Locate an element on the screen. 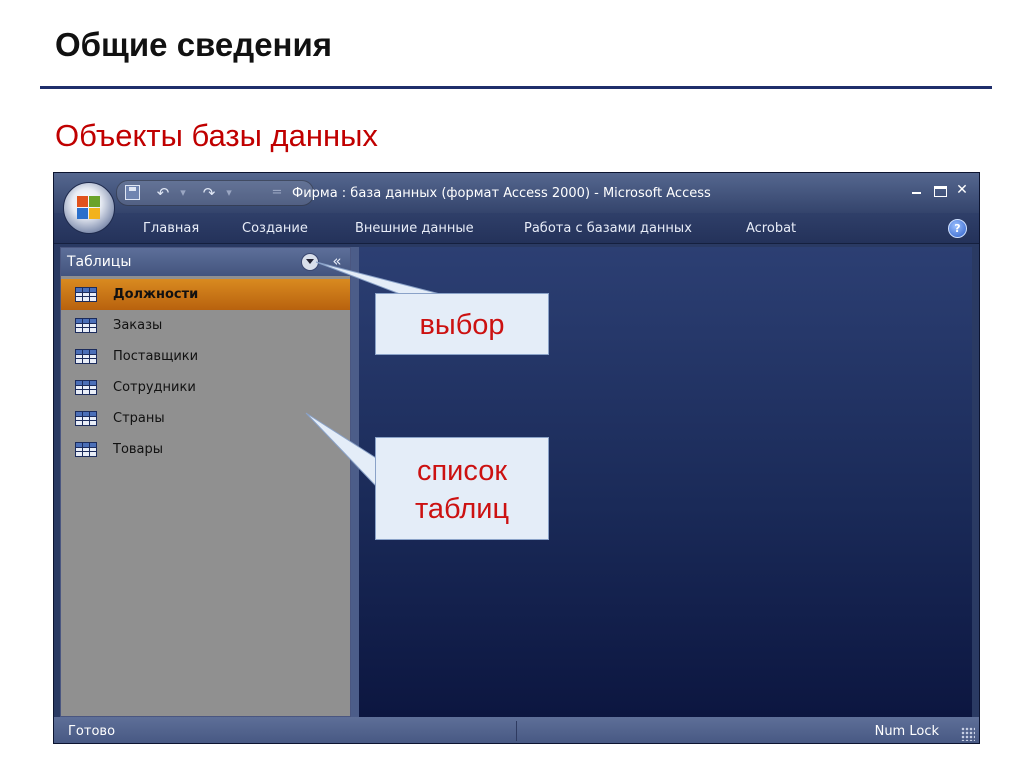  callout-selector-text: выбор is located at coordinates (462, 325).